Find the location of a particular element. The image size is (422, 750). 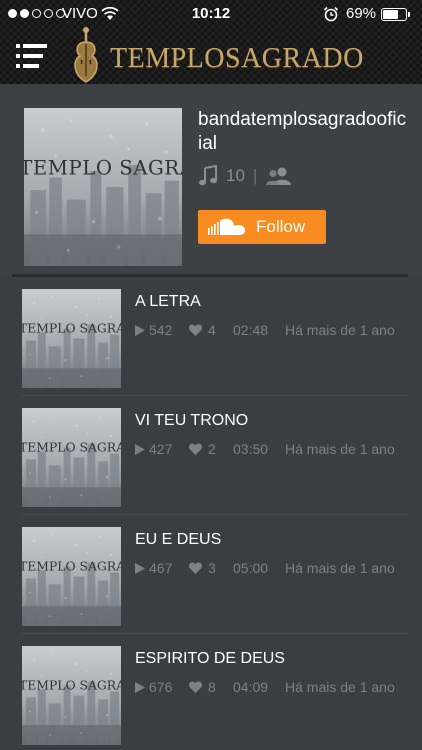

track-count: 10 is located at coordinates (235, 175).